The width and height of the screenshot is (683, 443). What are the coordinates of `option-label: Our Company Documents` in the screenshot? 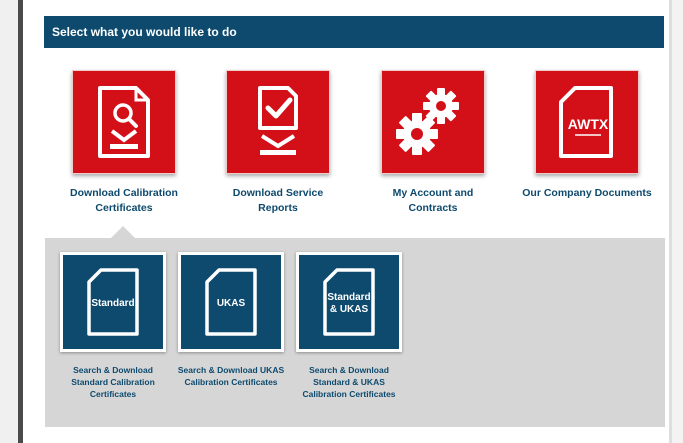 It's located at (587, 193).